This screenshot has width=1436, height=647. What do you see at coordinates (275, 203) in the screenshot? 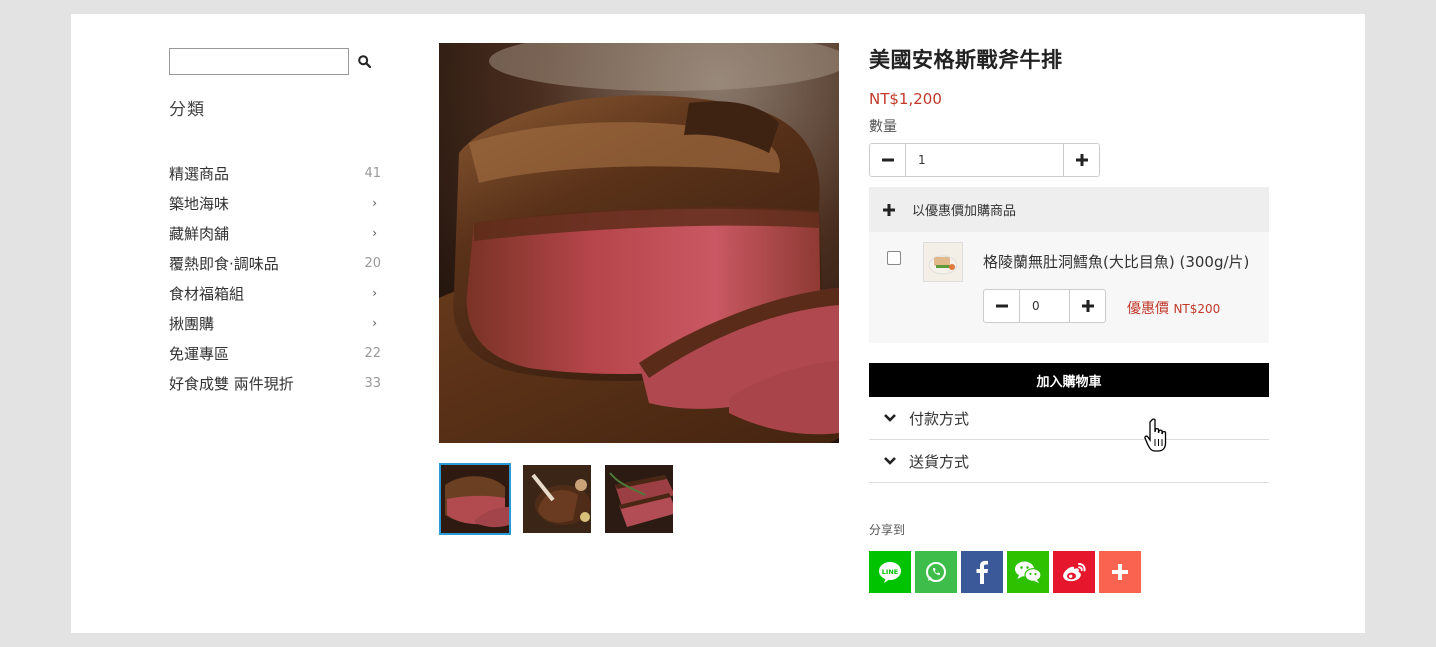
I see `category-item-seafood: 築地海味 ›` at bounding box center [275, 203].